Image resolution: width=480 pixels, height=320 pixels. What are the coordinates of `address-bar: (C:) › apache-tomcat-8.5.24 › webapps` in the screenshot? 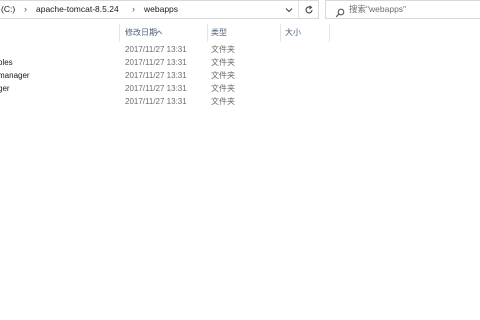 It's located at (159, 9).